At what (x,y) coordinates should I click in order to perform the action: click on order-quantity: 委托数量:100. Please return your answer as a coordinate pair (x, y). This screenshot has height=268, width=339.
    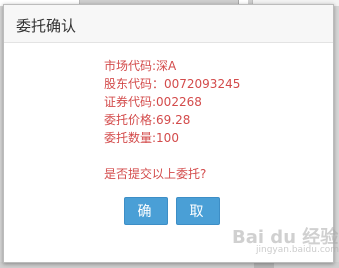
    Looking at the image, I should click on (141, 138).